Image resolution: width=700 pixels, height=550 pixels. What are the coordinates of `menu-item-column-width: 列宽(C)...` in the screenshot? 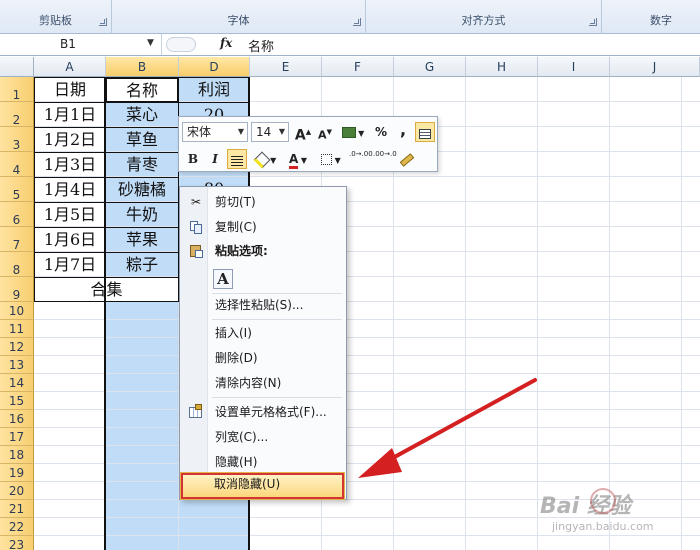 It's located at (263, 437).